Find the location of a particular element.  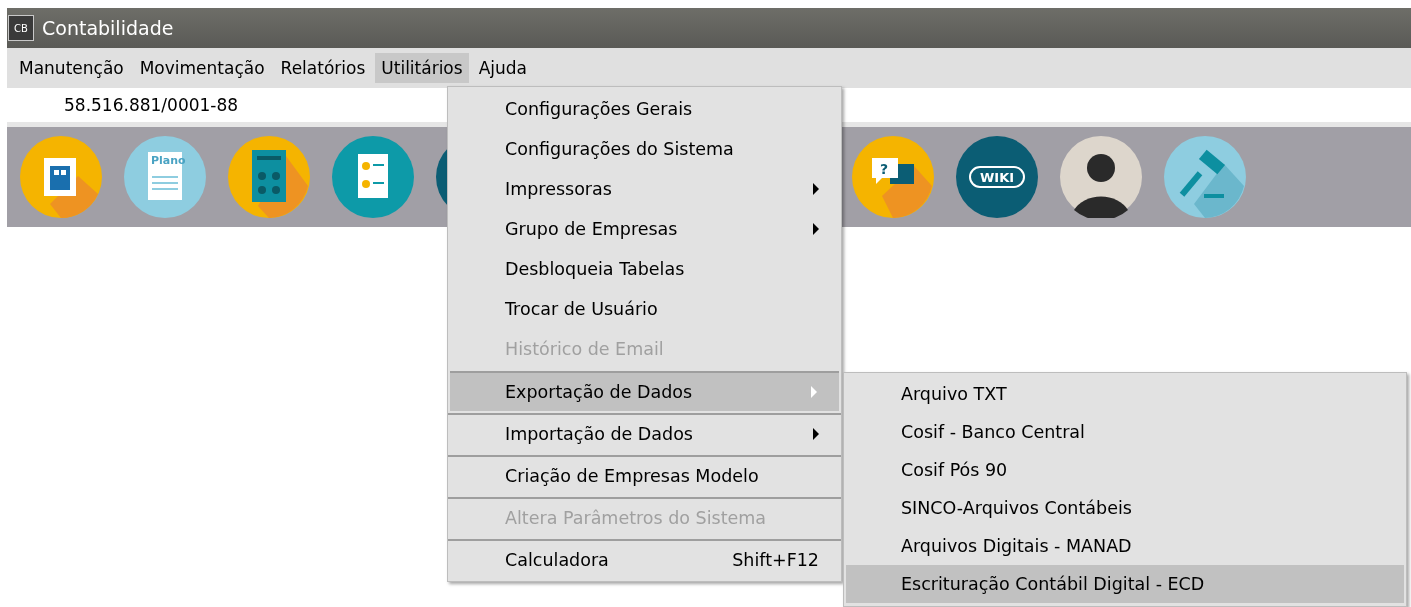

chat-question-icon: ? is located at coordinates (893, 177).